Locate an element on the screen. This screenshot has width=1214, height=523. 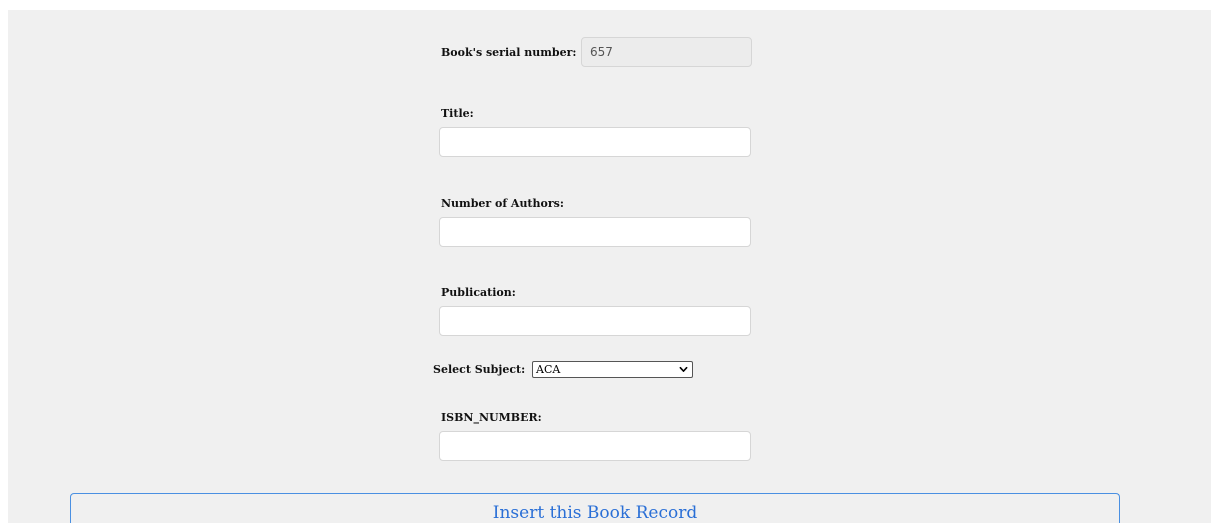
insert-book-record-button: Insert this Book Record is located at coordinates (595, 508).